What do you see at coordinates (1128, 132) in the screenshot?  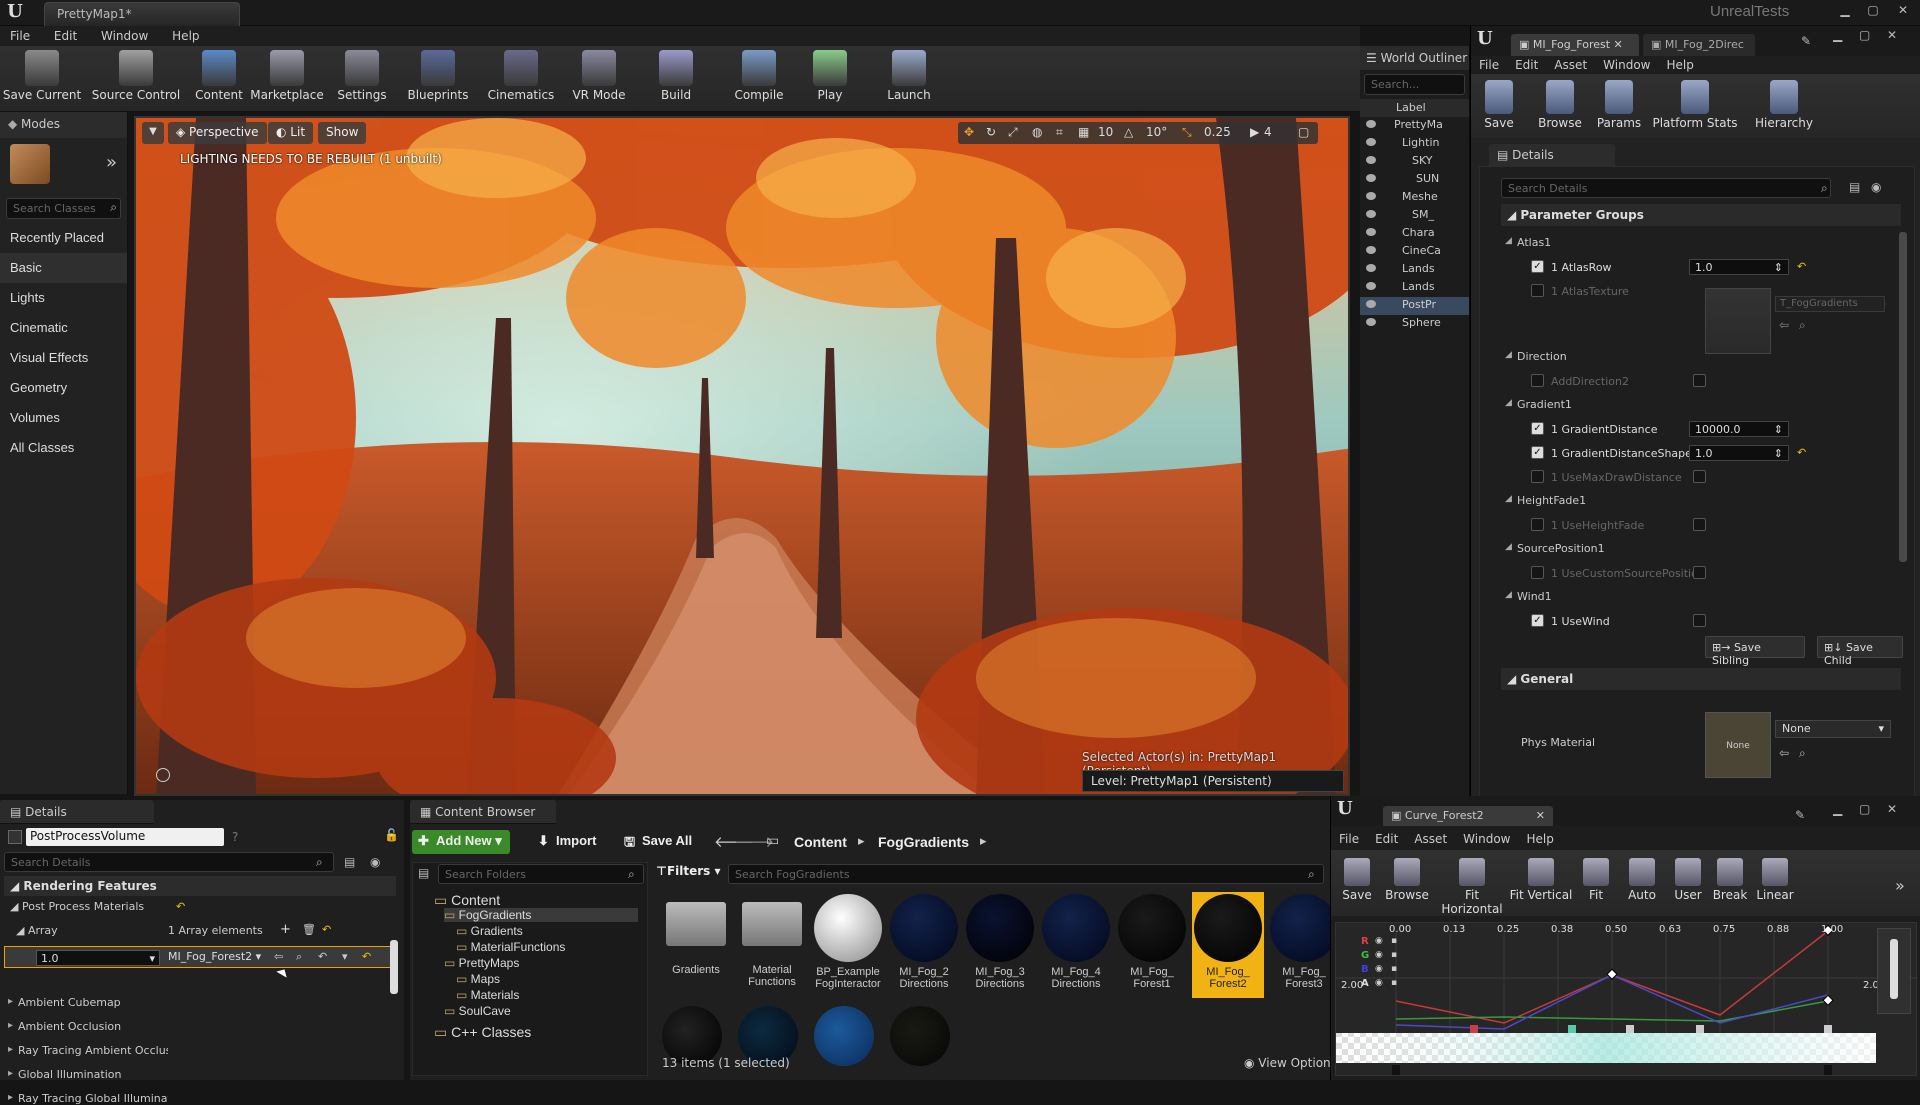 I see `angle-snap-icon: △` at bounding box center [1128, 132].